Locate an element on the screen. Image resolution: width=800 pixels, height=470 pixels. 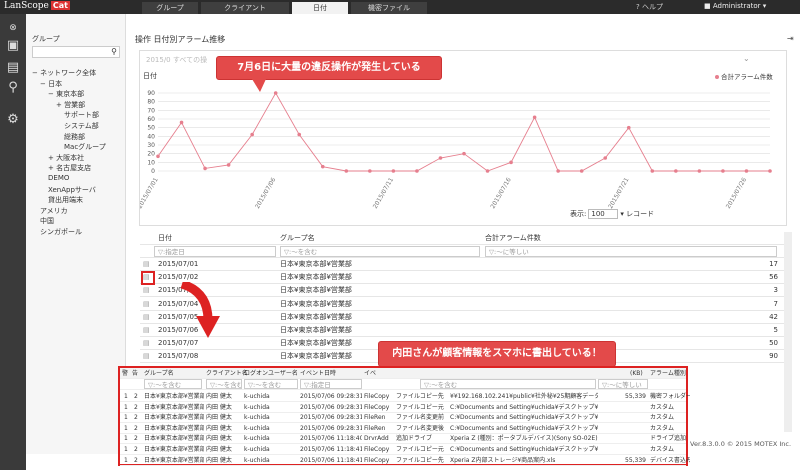
table-row: ▤ 2015/07/02 日本¥東京本部¥営業部 56 is located at coordinates (462, 278).